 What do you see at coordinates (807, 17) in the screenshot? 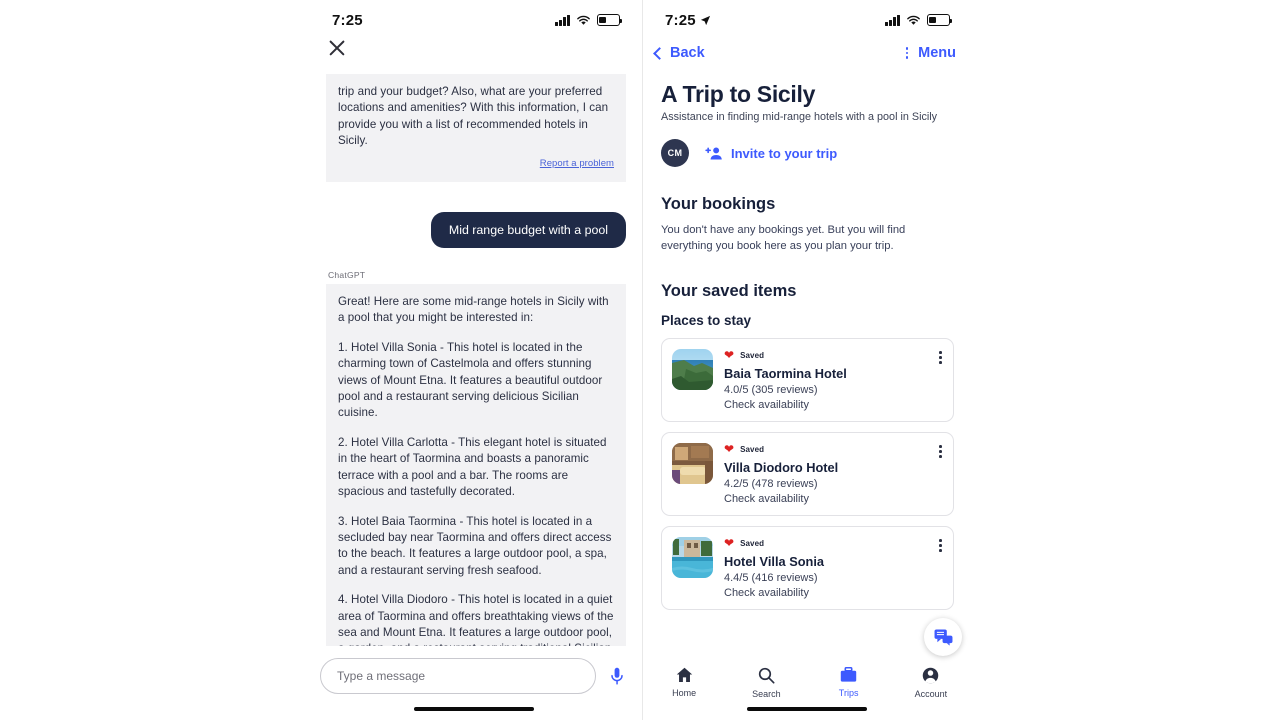
I see `right-status-bar: 7:25` at bounding box center [807, 17].